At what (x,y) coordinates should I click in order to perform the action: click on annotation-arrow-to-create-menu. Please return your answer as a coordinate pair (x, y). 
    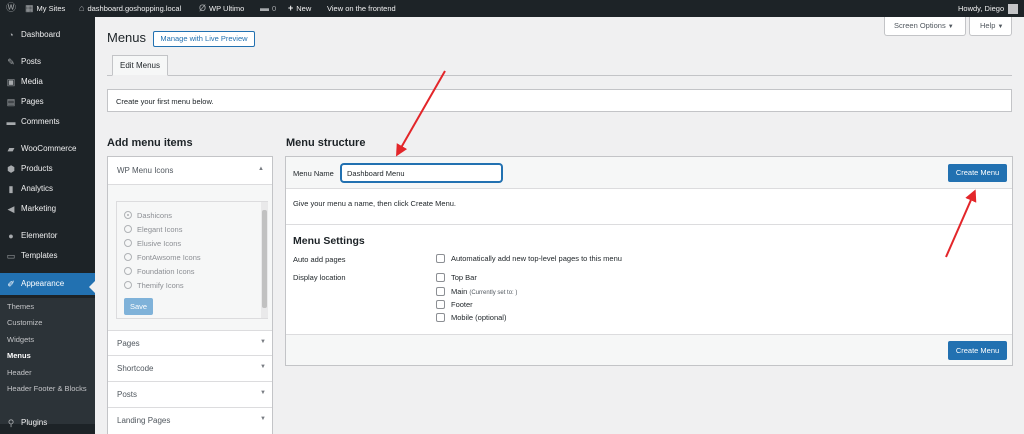
    Looking at the image, I should click on (961, 223).